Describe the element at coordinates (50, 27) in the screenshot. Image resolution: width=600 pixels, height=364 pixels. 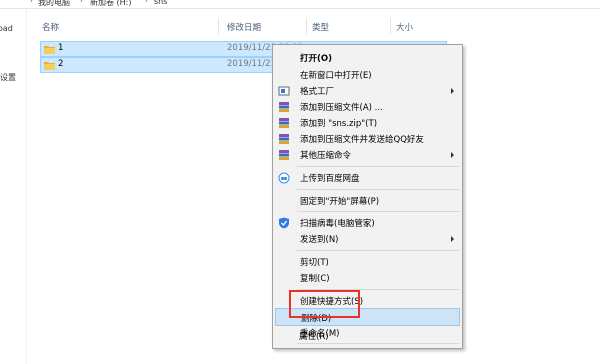
I see `column-header-name: 名称` at that location.